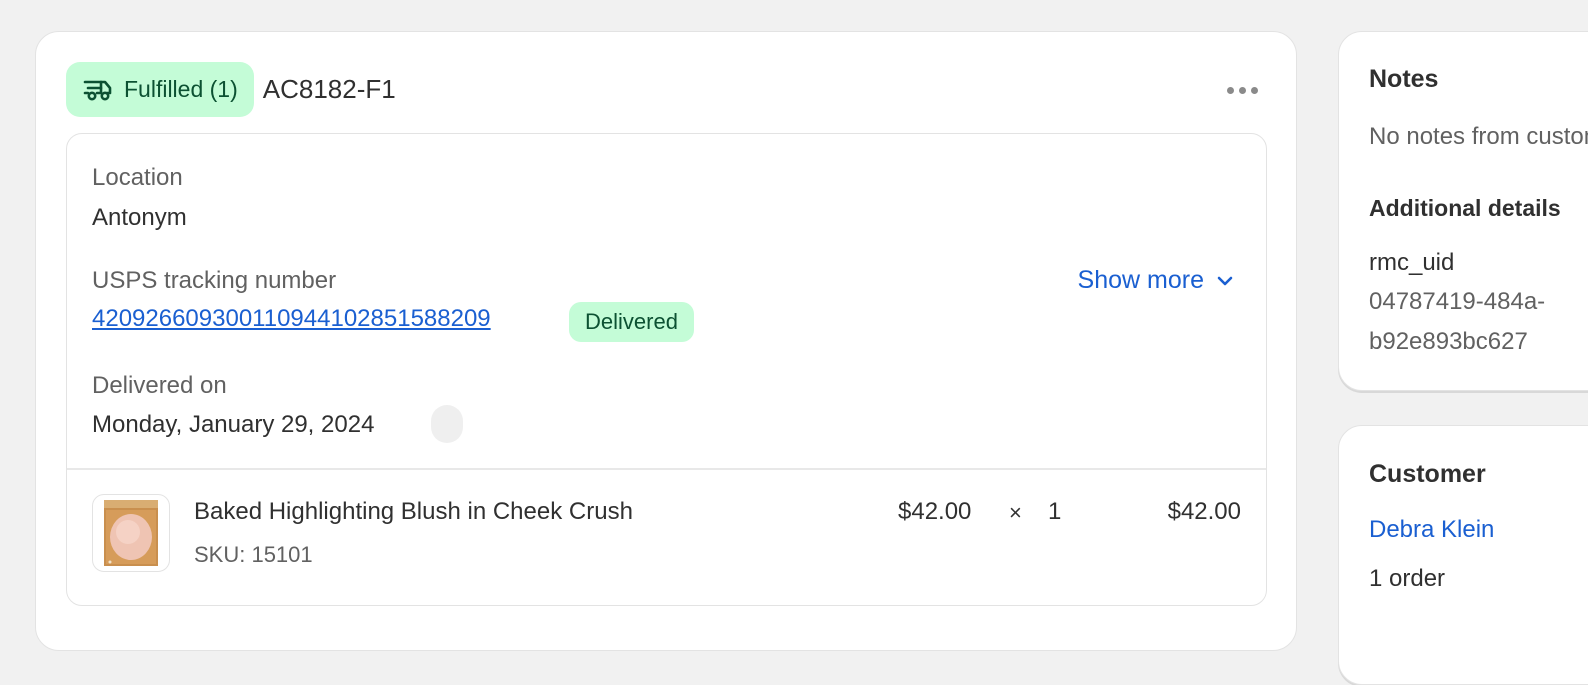  Describe the element at coordinates (139, 217) in the screenshot. I see `location-value: Antonym` at that location.